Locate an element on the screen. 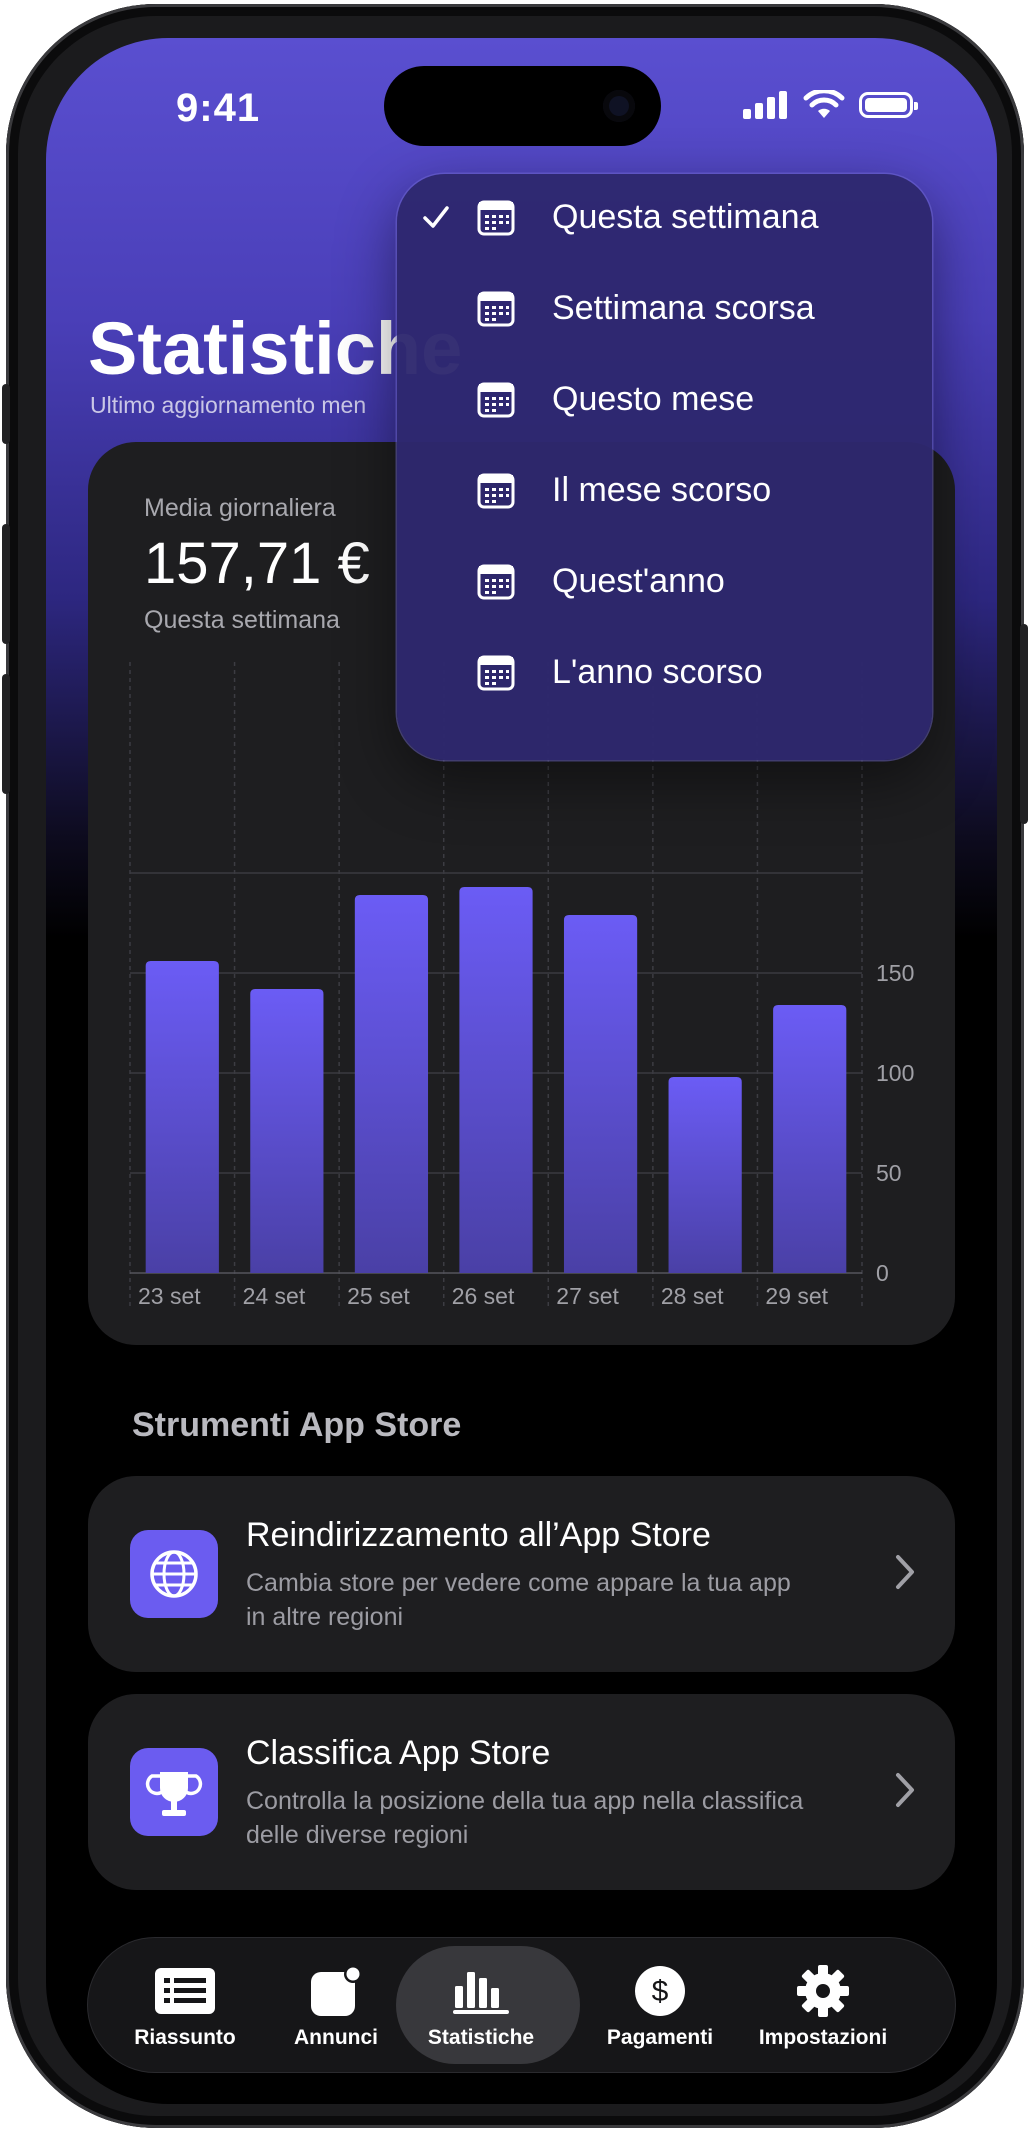 The image size is (1031, 2133). bar-29-set is located at coordinates (810, 1139).